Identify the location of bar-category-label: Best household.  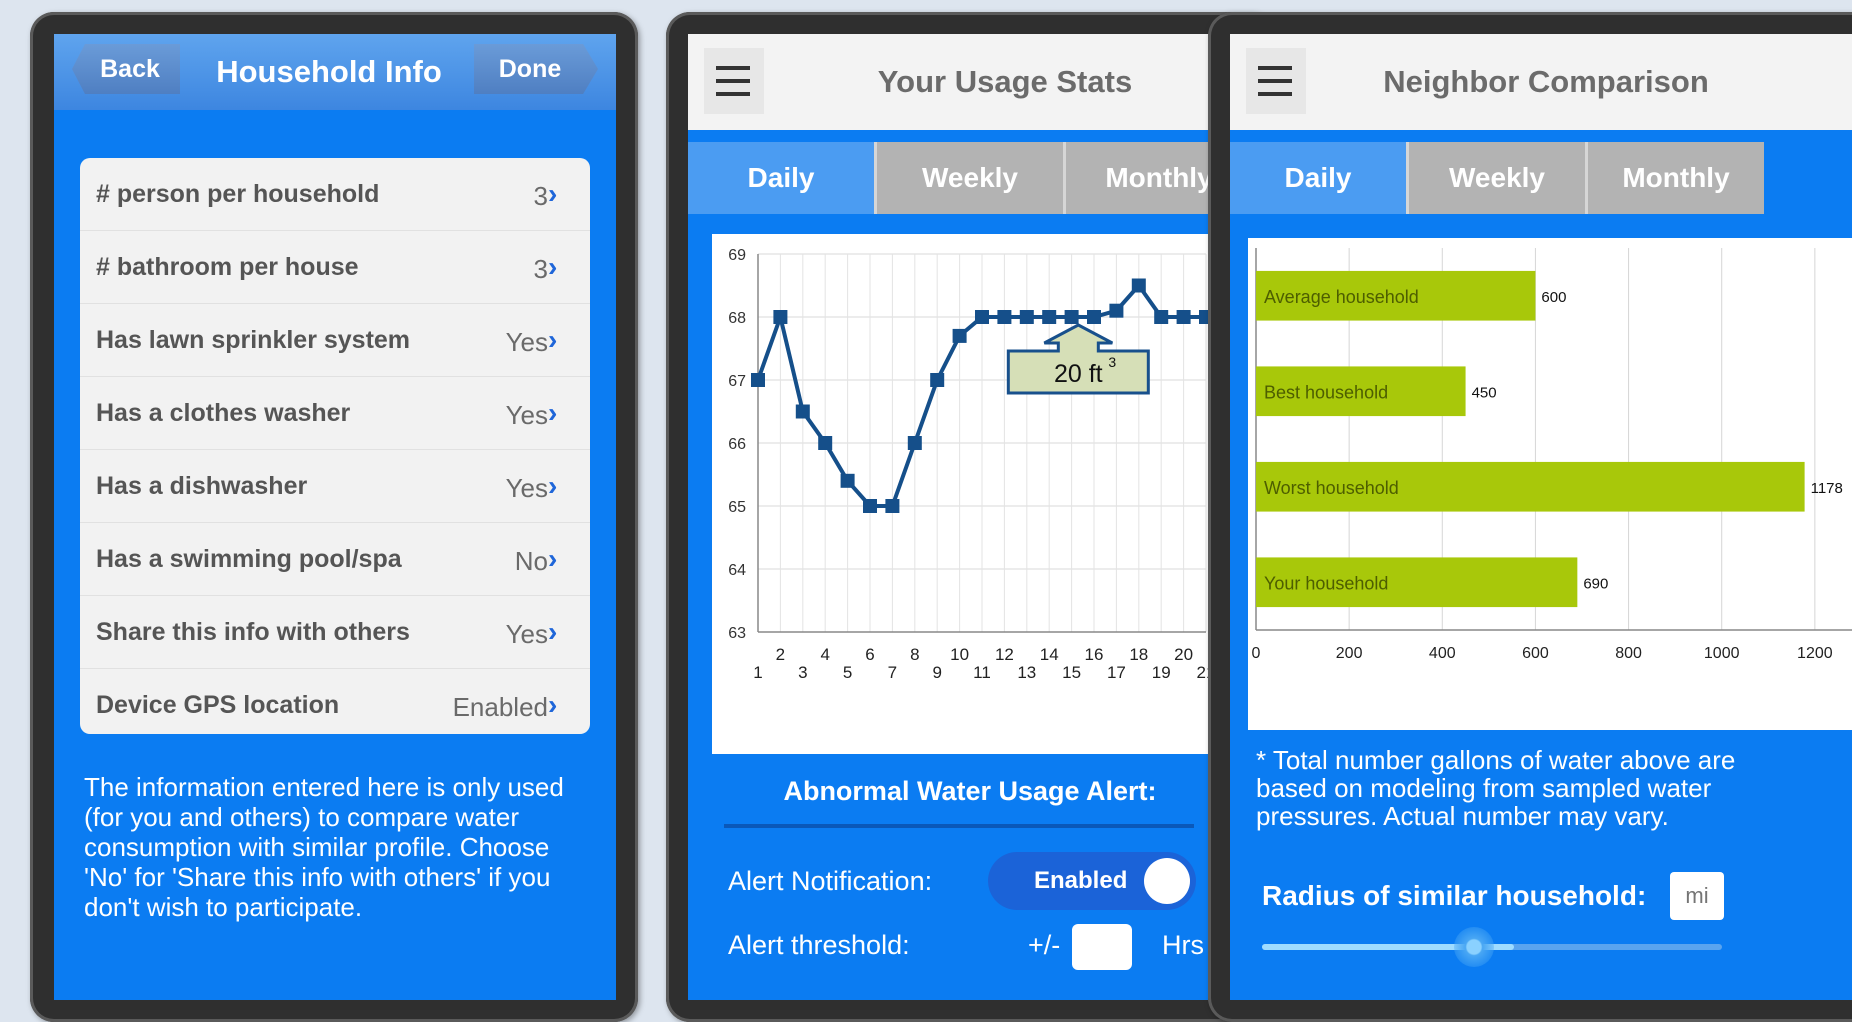
(1326, 392).